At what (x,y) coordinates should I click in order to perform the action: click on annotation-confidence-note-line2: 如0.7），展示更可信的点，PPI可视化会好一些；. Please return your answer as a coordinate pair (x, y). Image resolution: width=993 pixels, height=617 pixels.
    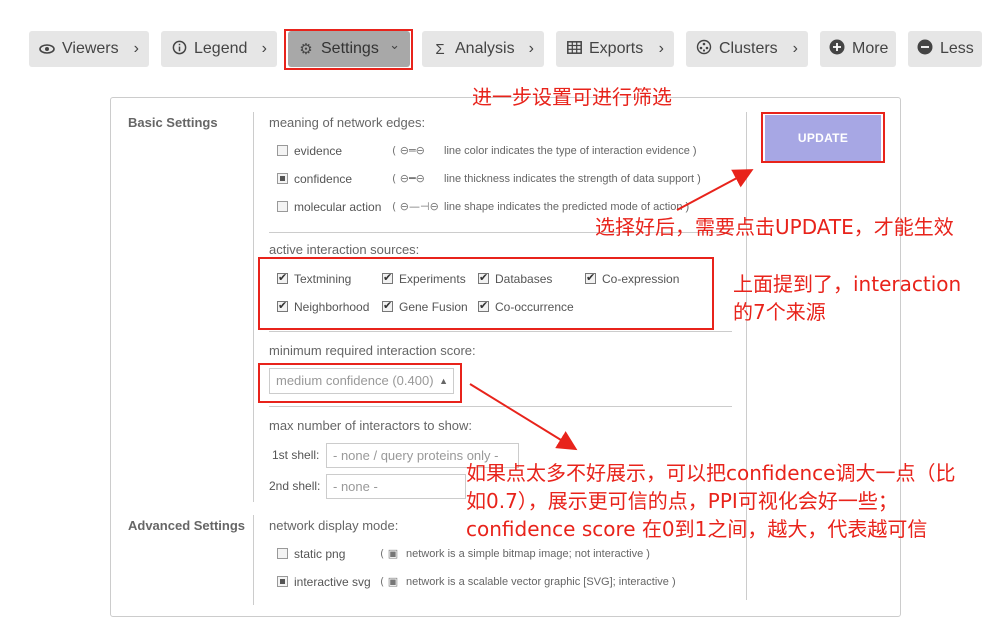
    Looking at the image, I should click on (682, 501).